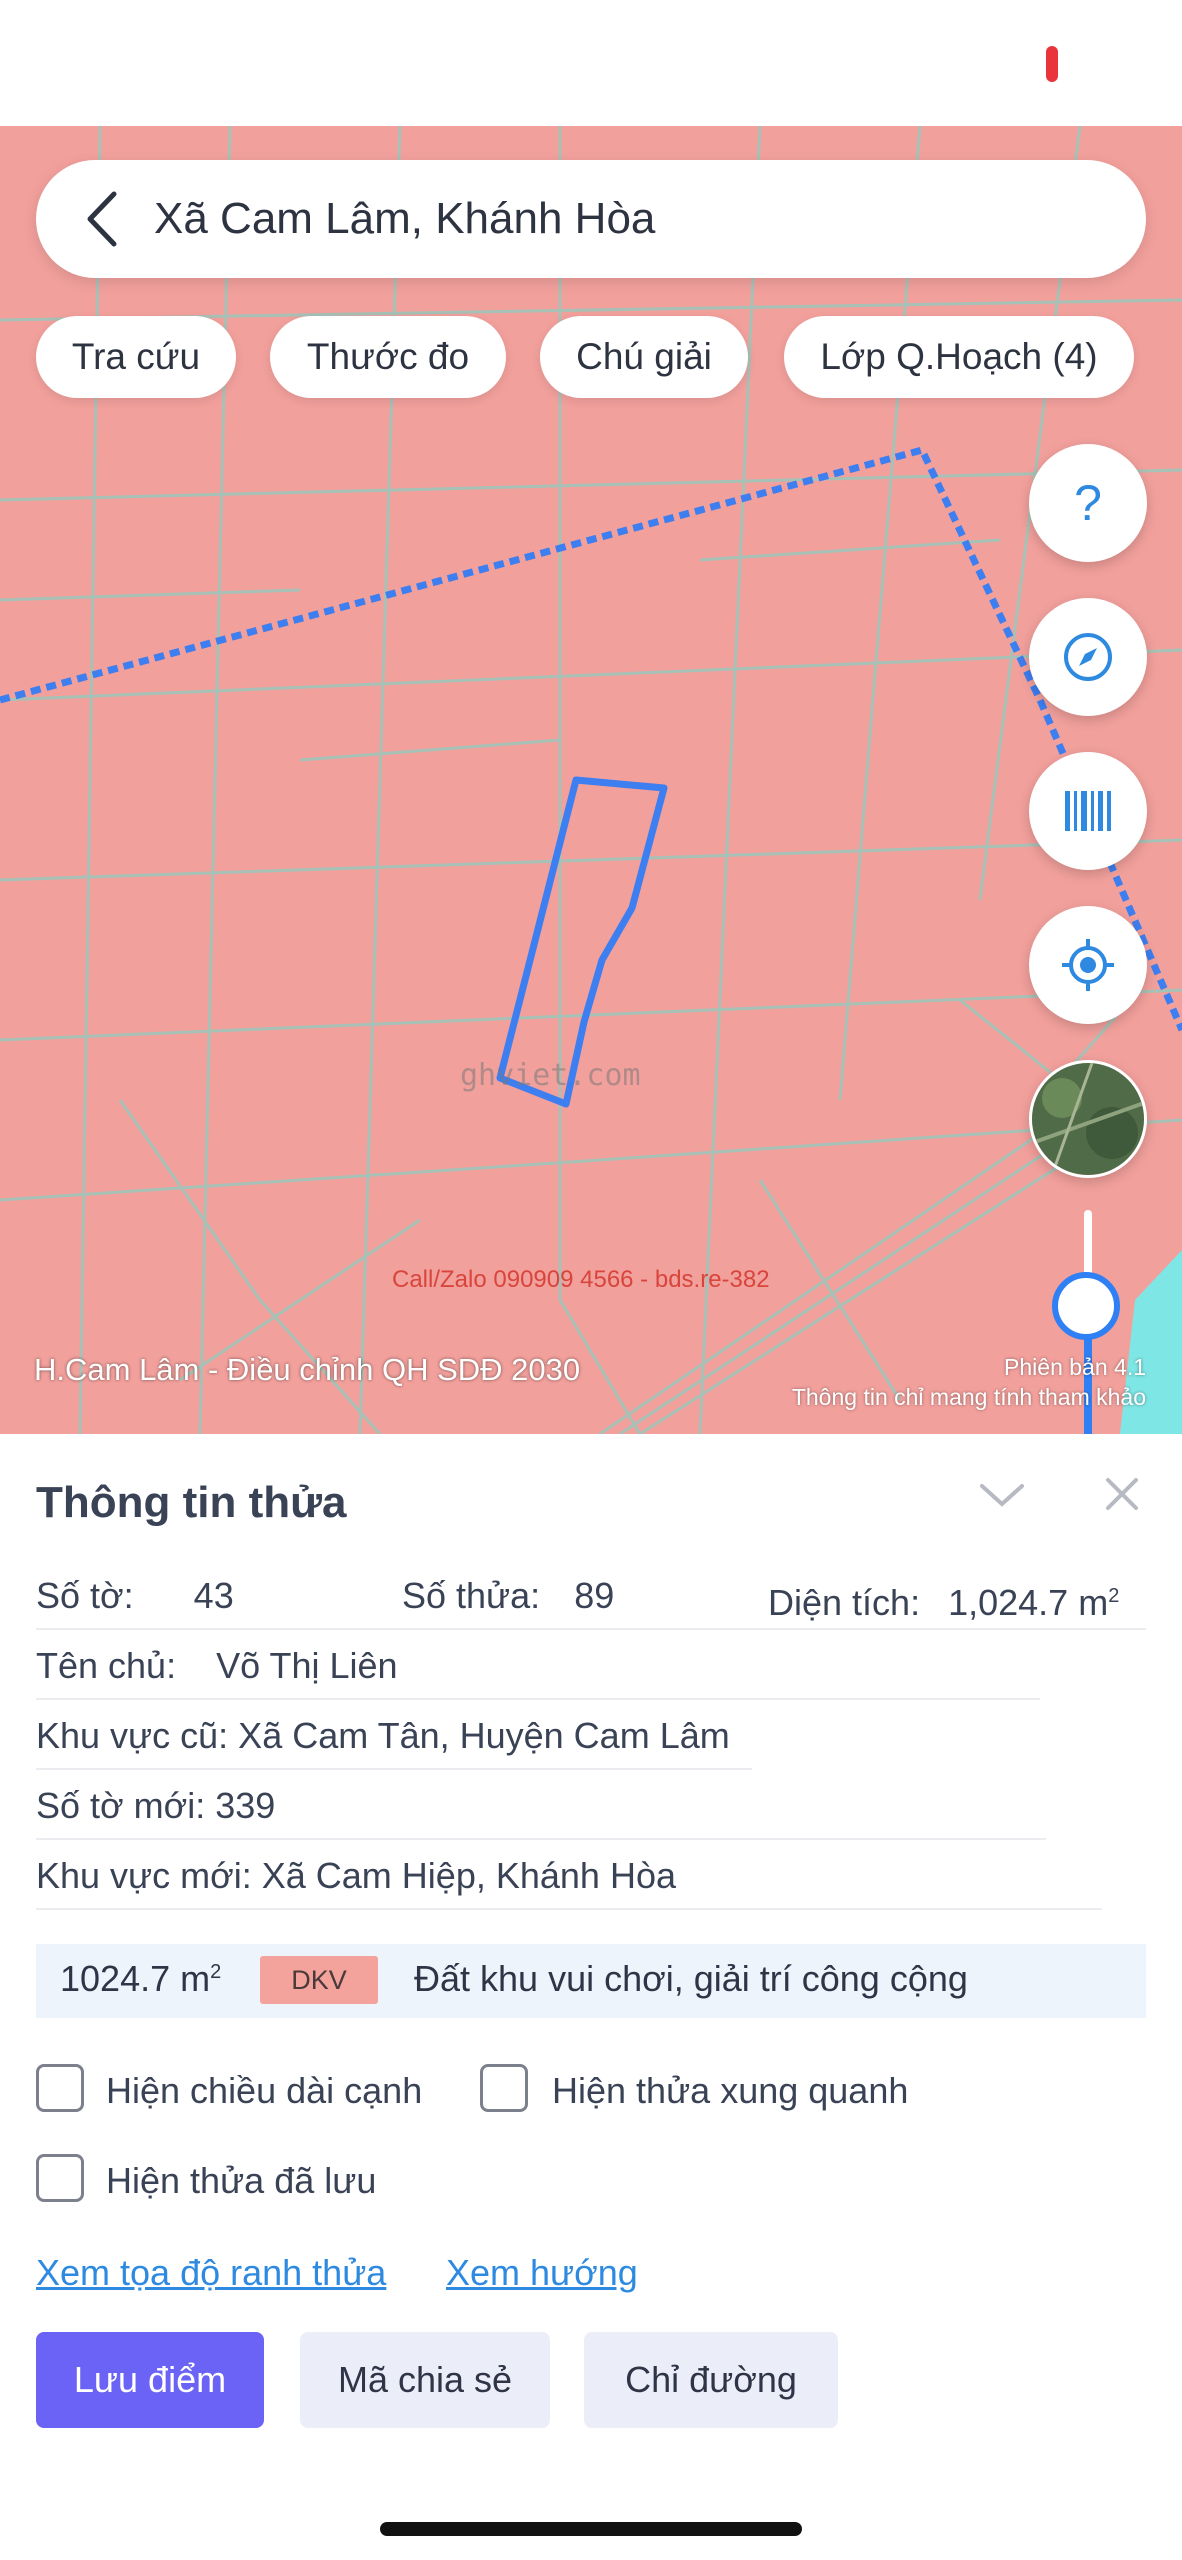 The image size is (1182, 2560). What do you see at coordinates (404, 219) in the screenshot?
I see `search-location-text: Xã Cam Lâm, Khánh Hòa` at bounding box center [404, 219].